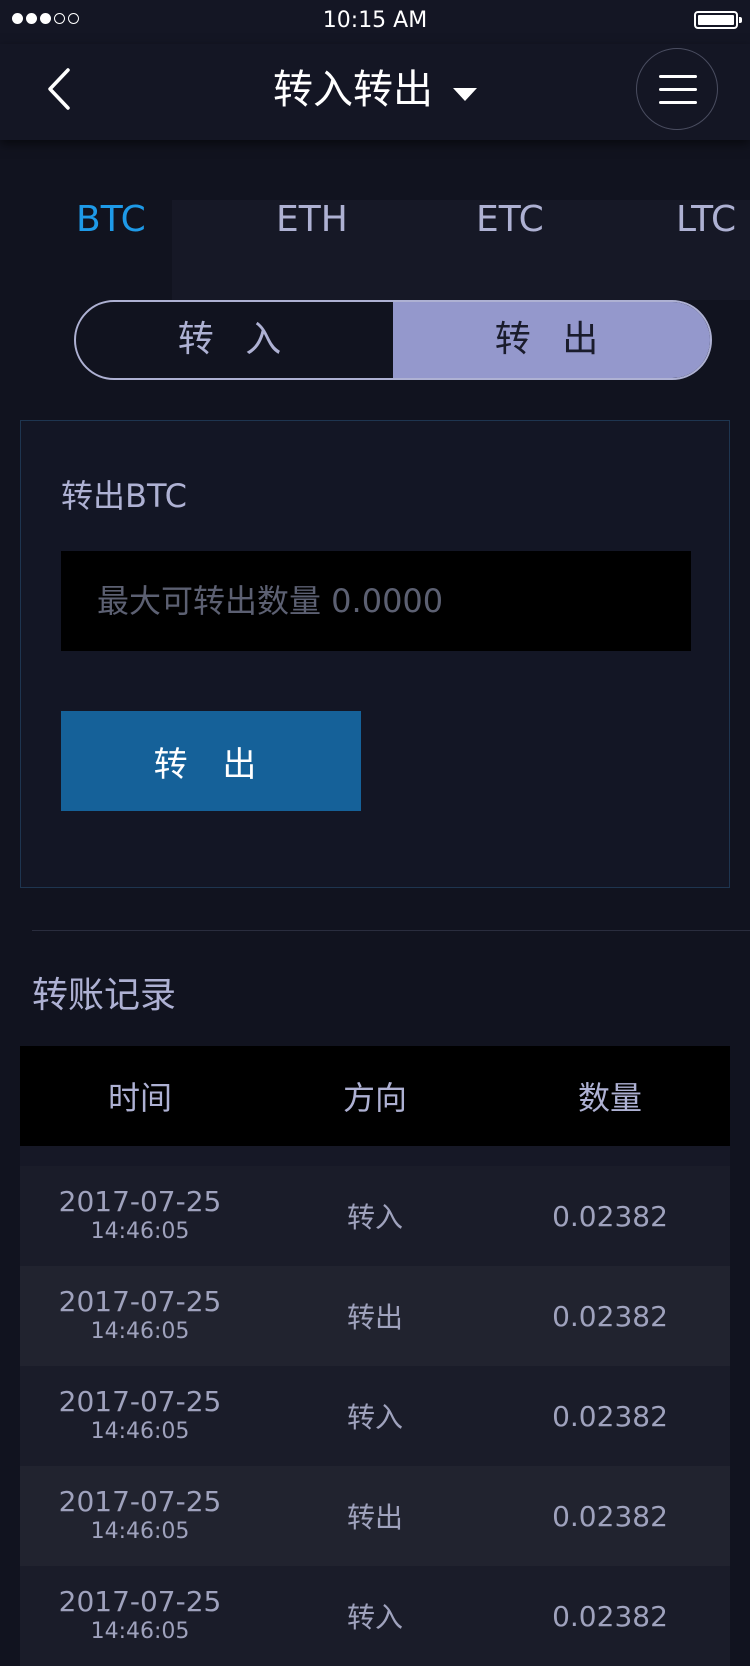 This screenshot has width=750, height=1666. I want to click on divider, so click(391, 930).